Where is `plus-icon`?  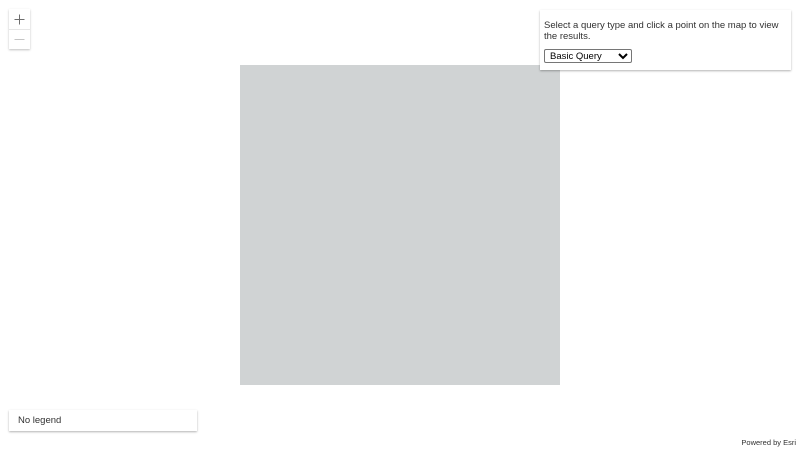 plus-icon is located at coordinates (19, 19).